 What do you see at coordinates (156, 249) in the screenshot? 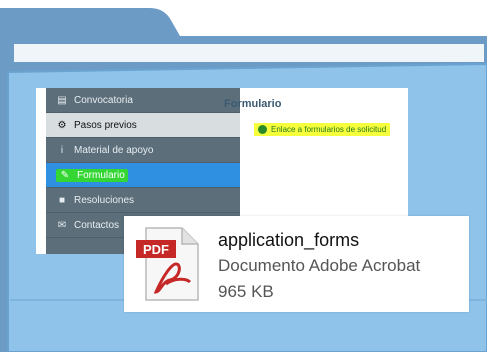
I see `pdf-badge: PDF` at bounding box center [156, 249].